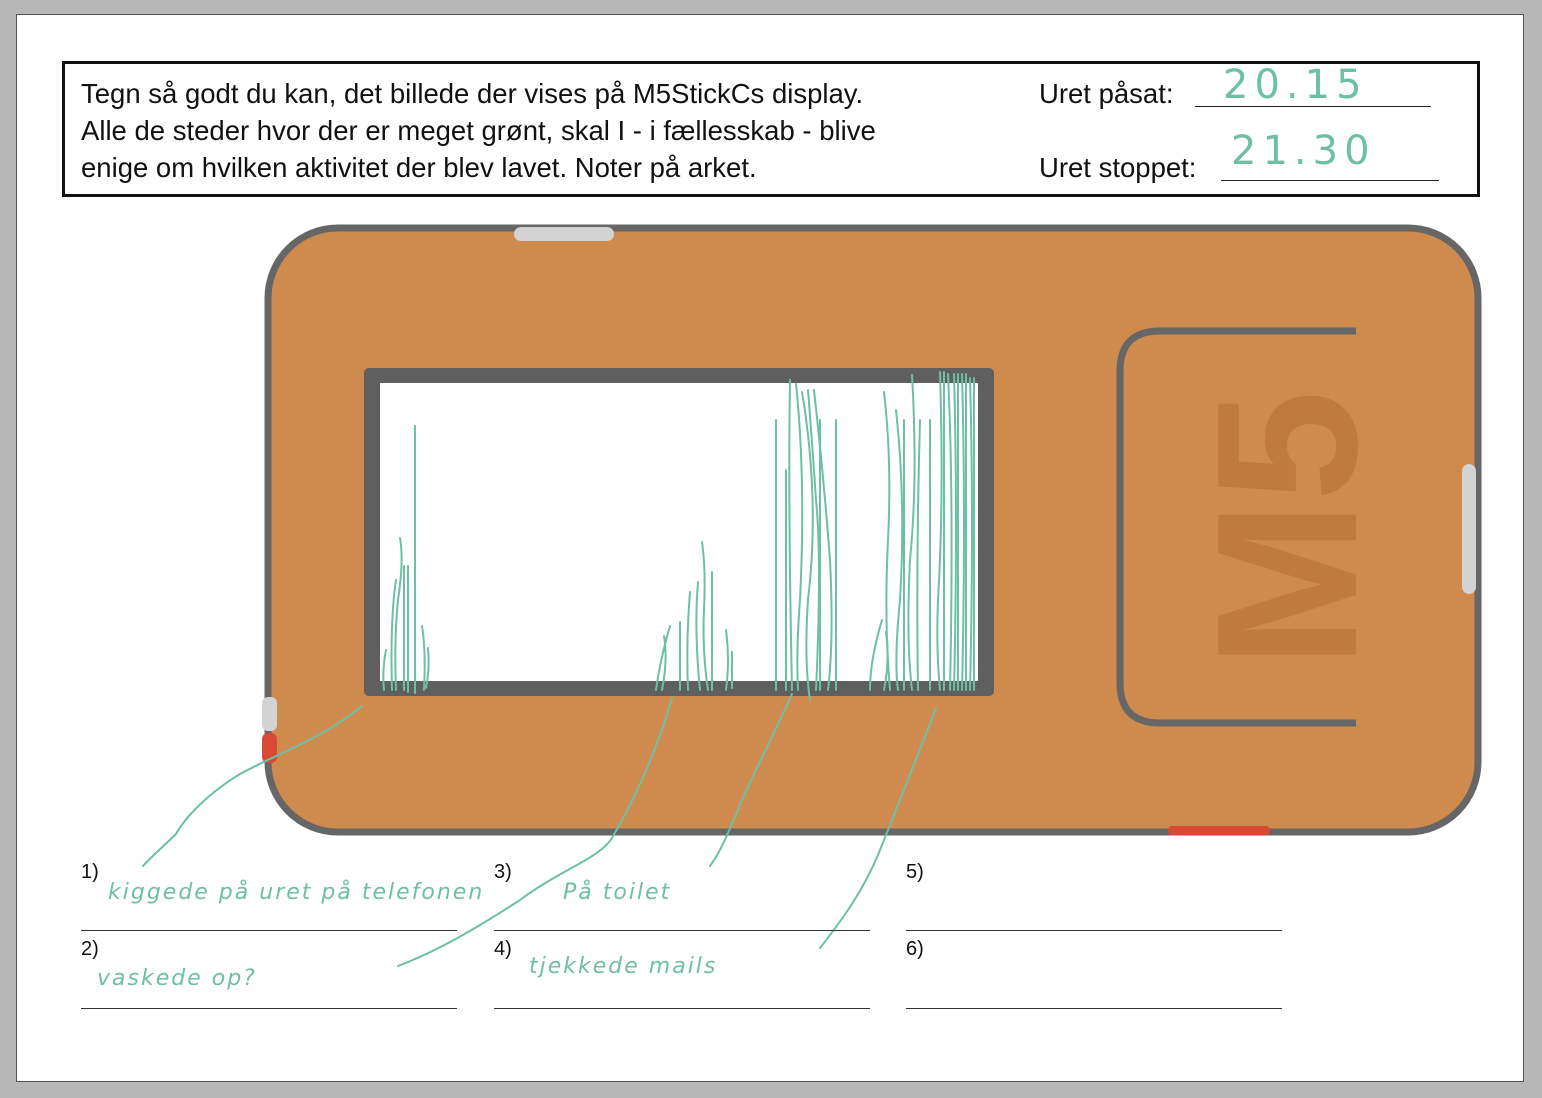 Image resolution: width=1542 pixels, height=1098 pixels. What do you see at coordinates (177, 978) in the screenshot?
I see `answer-text-2: vaskede op?` at bounding box center [177, 978].